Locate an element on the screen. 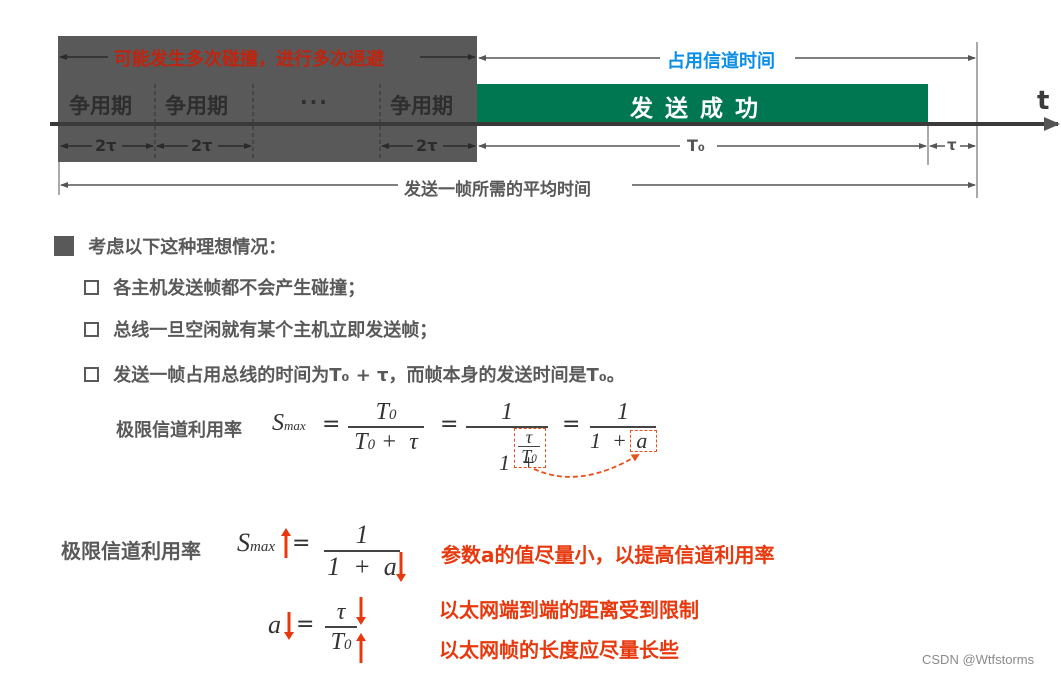 Image resolution: width=1061 pixels, height=677 pixels. total-time-label: 发送一帧所需的平均时间 is located at coordinates (497, 190).